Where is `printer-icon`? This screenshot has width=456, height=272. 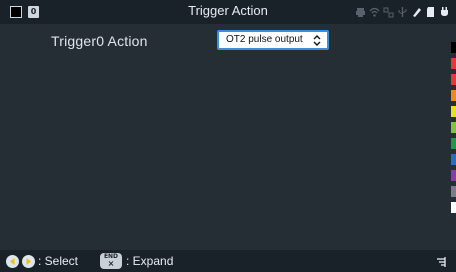
printer-icon is located at coordinates (360, 11).